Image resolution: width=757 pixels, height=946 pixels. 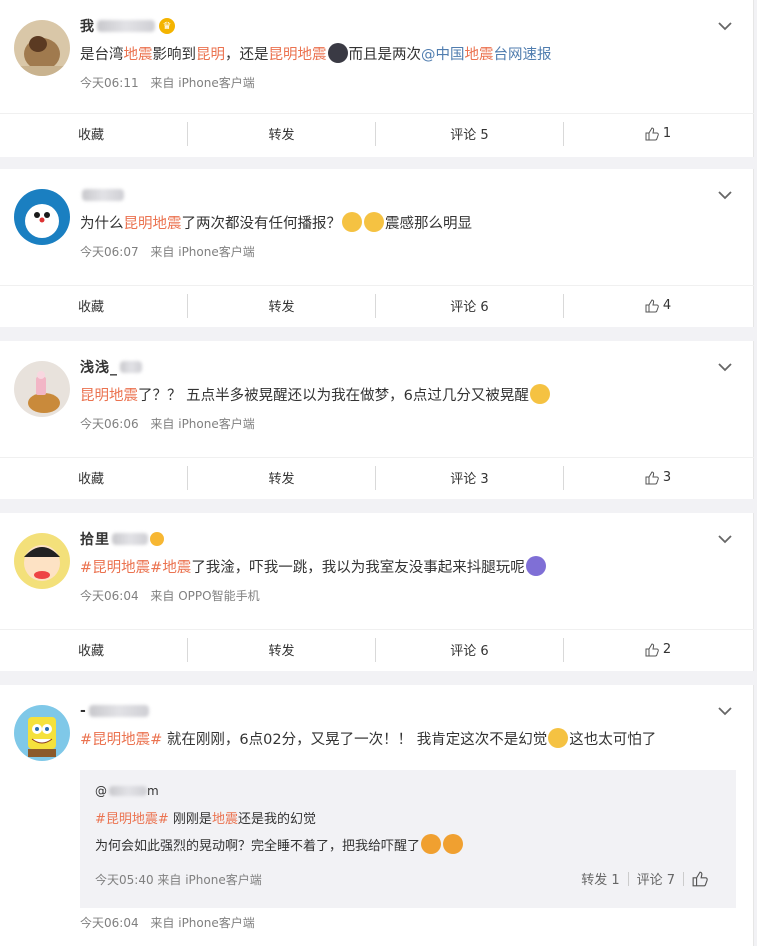 I want to click on text-segment: 了我淦，吓我一跳，我以为我室友没事起来抖腿玩呢, so click(x=358, y=568).